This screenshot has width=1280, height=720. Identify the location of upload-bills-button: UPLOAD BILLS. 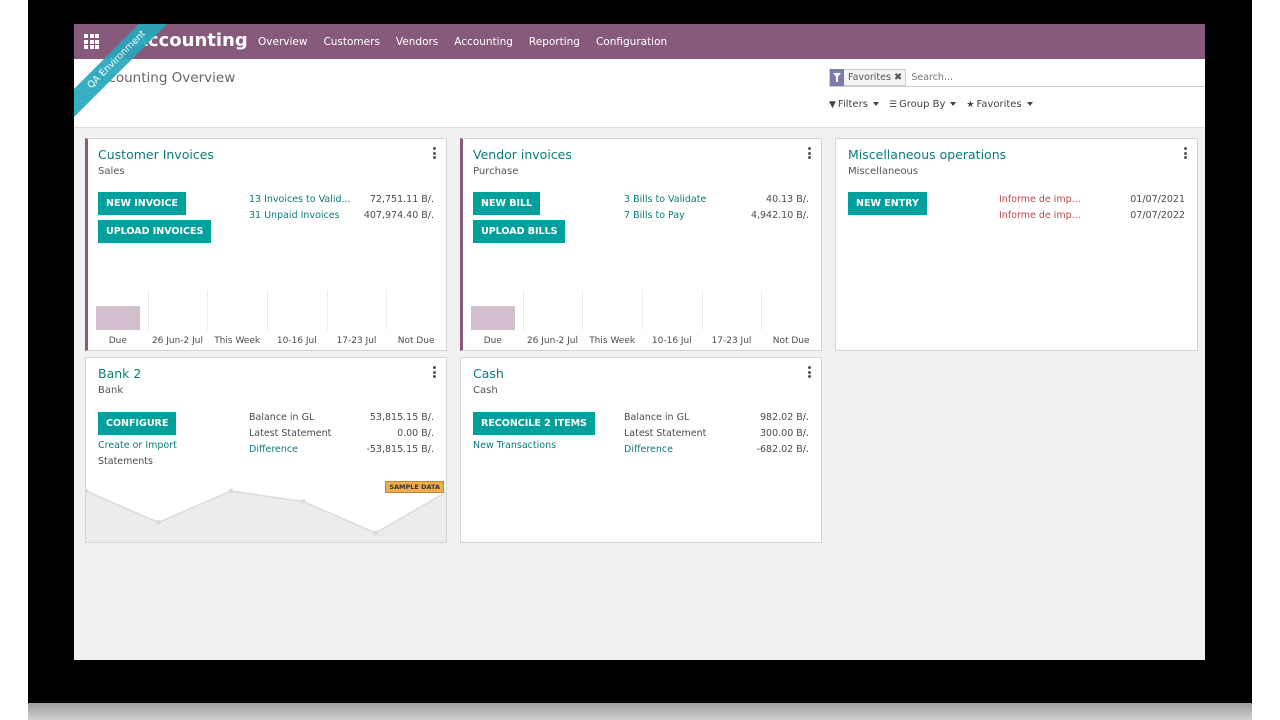
(519, 231).